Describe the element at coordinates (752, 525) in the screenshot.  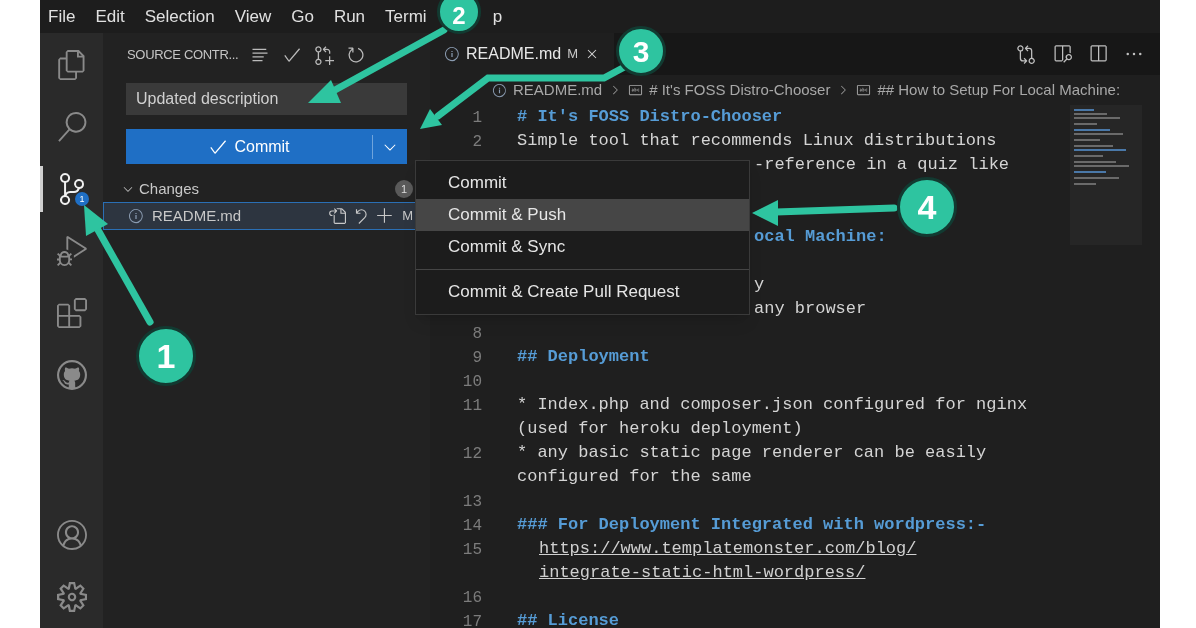
I see `code-line: ### For Deployment Integrated with wordpress:-` at that location.